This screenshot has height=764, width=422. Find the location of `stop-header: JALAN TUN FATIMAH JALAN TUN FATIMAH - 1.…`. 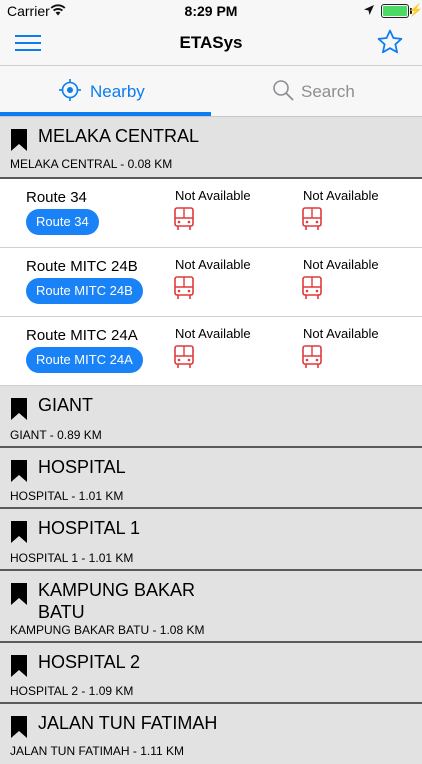

stop-header: JALAN TUN FATIMAH JALAN TUN FATIMAH - 1.… is located at coordinates (211, 734).